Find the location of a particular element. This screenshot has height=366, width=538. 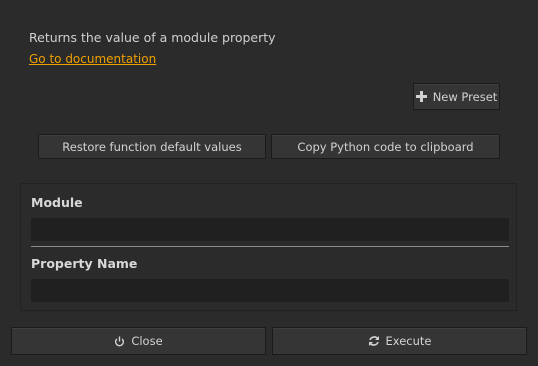

copy-python-button: Copy Python code to clipboard is located at coordinates (385, 146).